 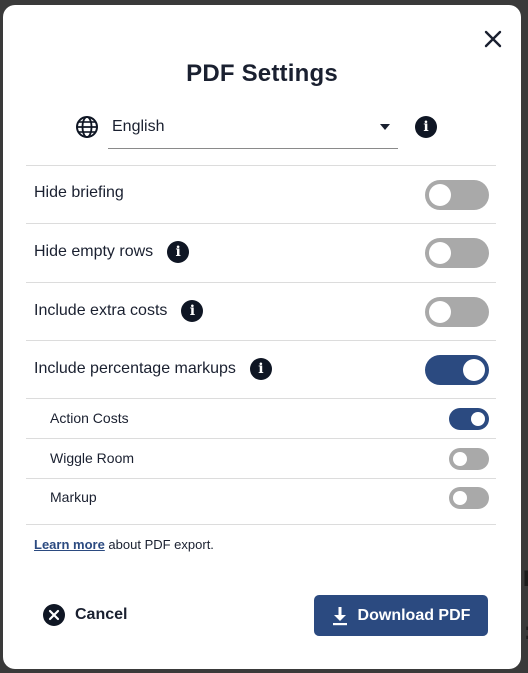 What do you see at coordinates (153, 369) in the screenshot?
I see `setting-label: Include percentage markups i` at bounding box center [153, 369].